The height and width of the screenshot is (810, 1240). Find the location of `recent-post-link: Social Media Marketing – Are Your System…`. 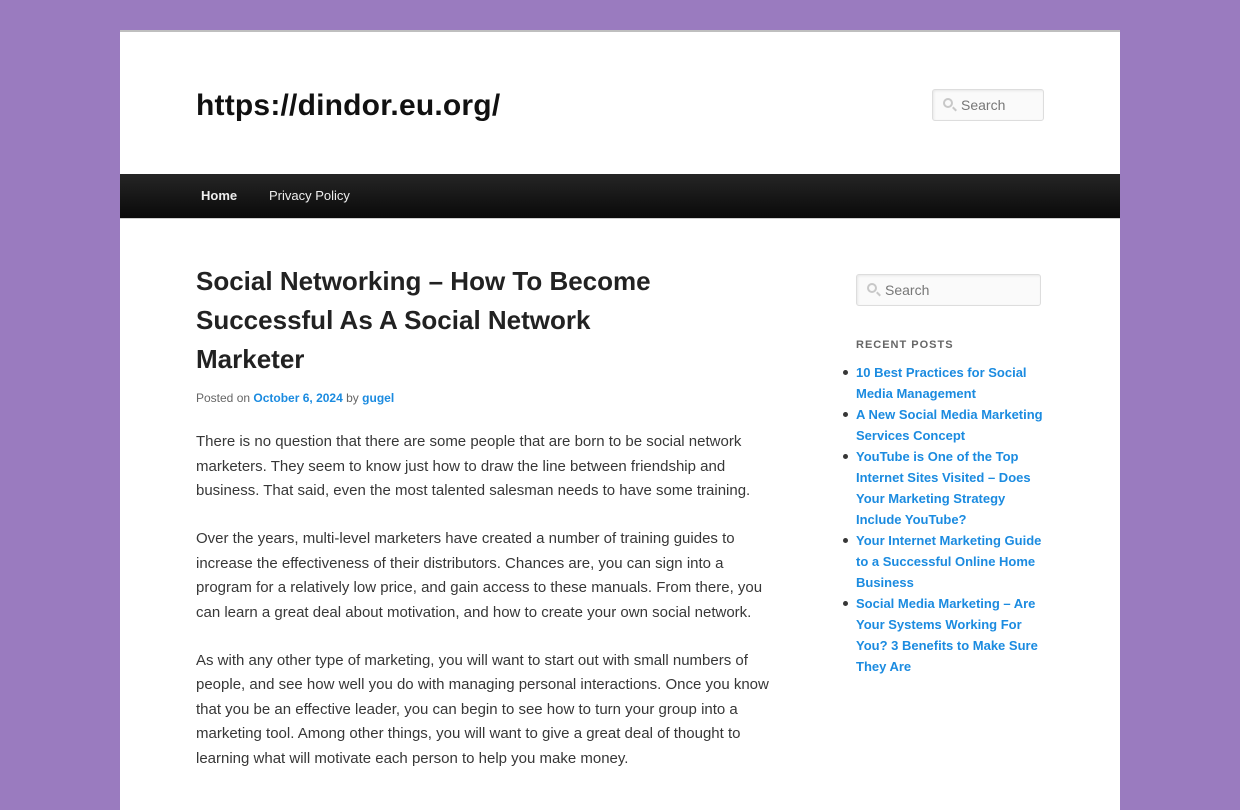

recent-post-link: Social Media Marketing – Are Your System… is located at coordinates (944, 635).